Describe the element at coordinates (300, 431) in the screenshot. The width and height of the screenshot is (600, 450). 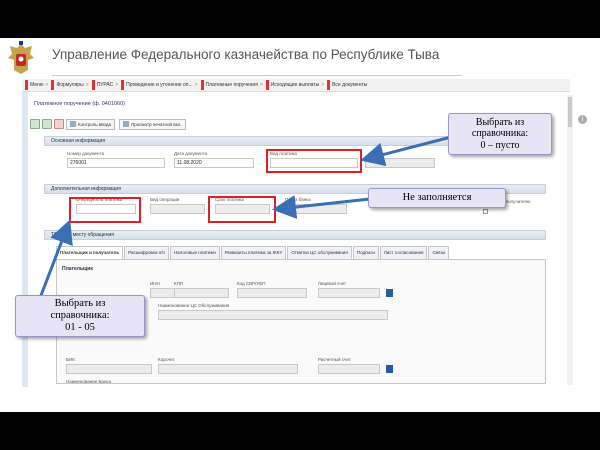
I see `slide-bottom-bar` at that location.